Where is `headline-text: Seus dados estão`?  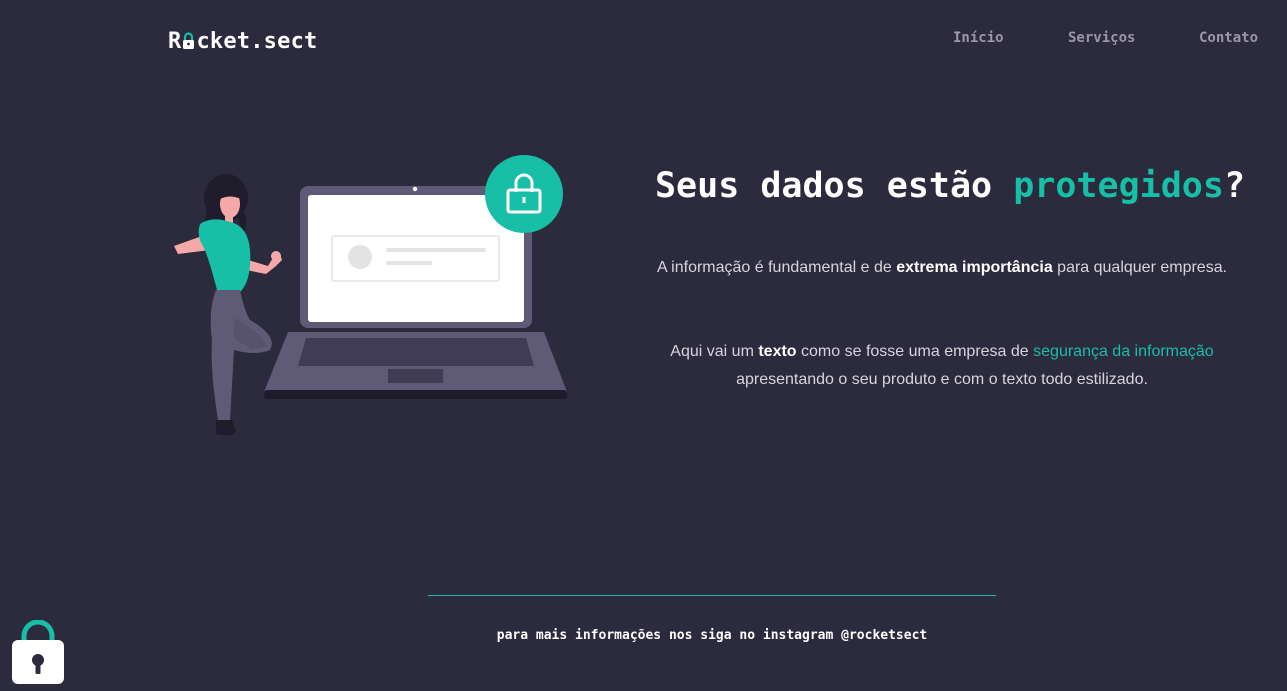
headline-text: Seus dados estão is located at coordinates (834, 186).